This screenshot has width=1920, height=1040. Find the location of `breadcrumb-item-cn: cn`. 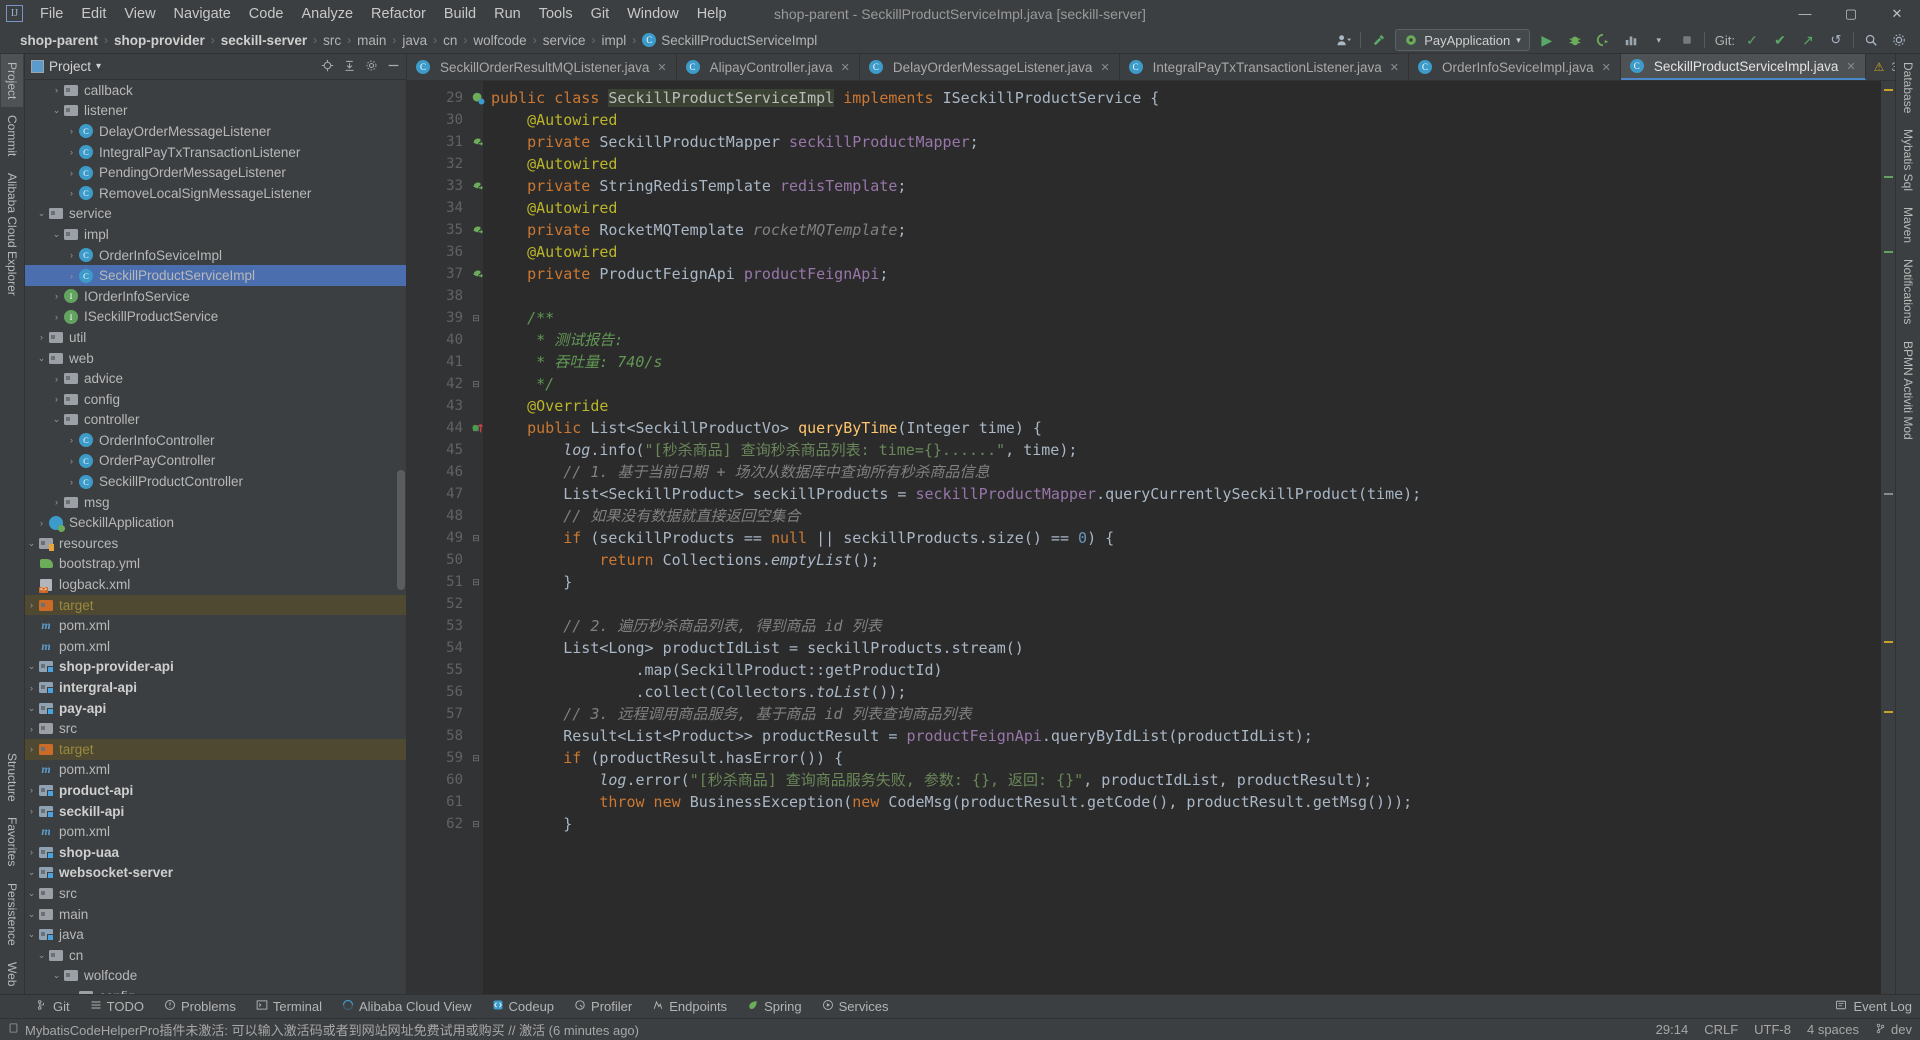

breadcrumb-item-cn: cn is located at coordinates (450, 40).